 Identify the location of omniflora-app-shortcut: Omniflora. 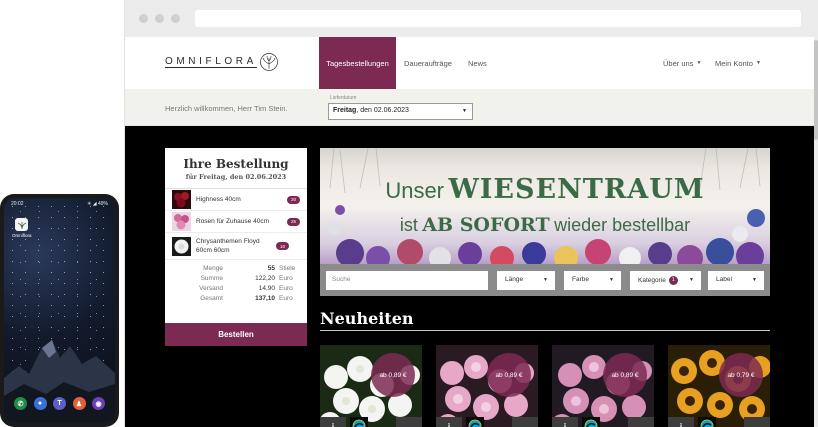
(22, 228).